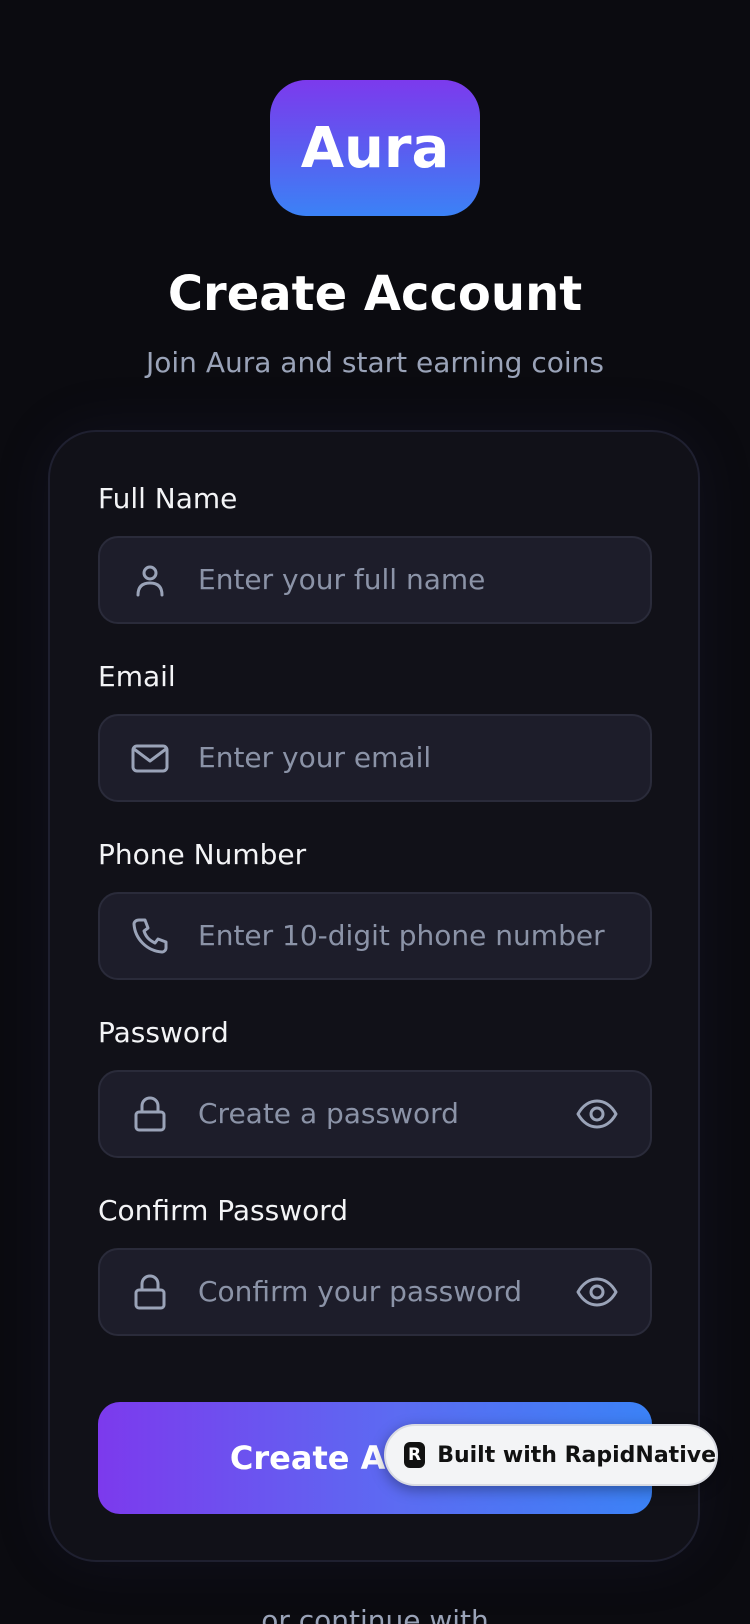 The image size is (750, 1624). I want to click on email-field: Enter your email, so click(375, 758).